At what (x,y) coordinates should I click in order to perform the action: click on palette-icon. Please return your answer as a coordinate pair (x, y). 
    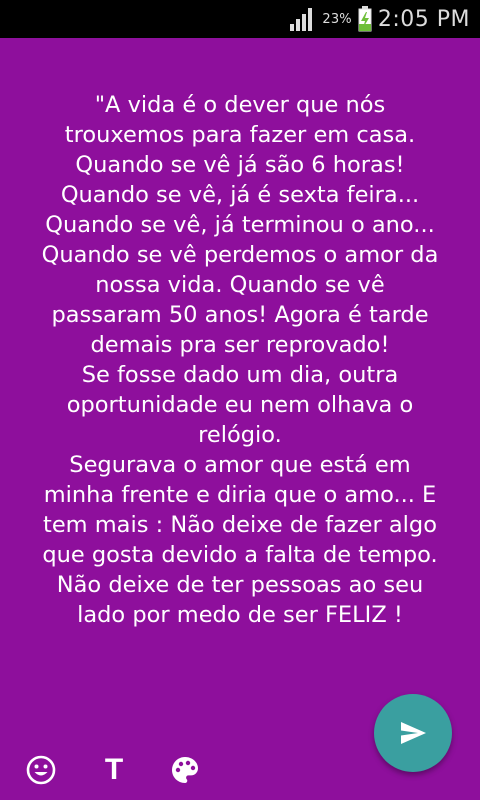
    Looking at the image, I should click on (185, 770).